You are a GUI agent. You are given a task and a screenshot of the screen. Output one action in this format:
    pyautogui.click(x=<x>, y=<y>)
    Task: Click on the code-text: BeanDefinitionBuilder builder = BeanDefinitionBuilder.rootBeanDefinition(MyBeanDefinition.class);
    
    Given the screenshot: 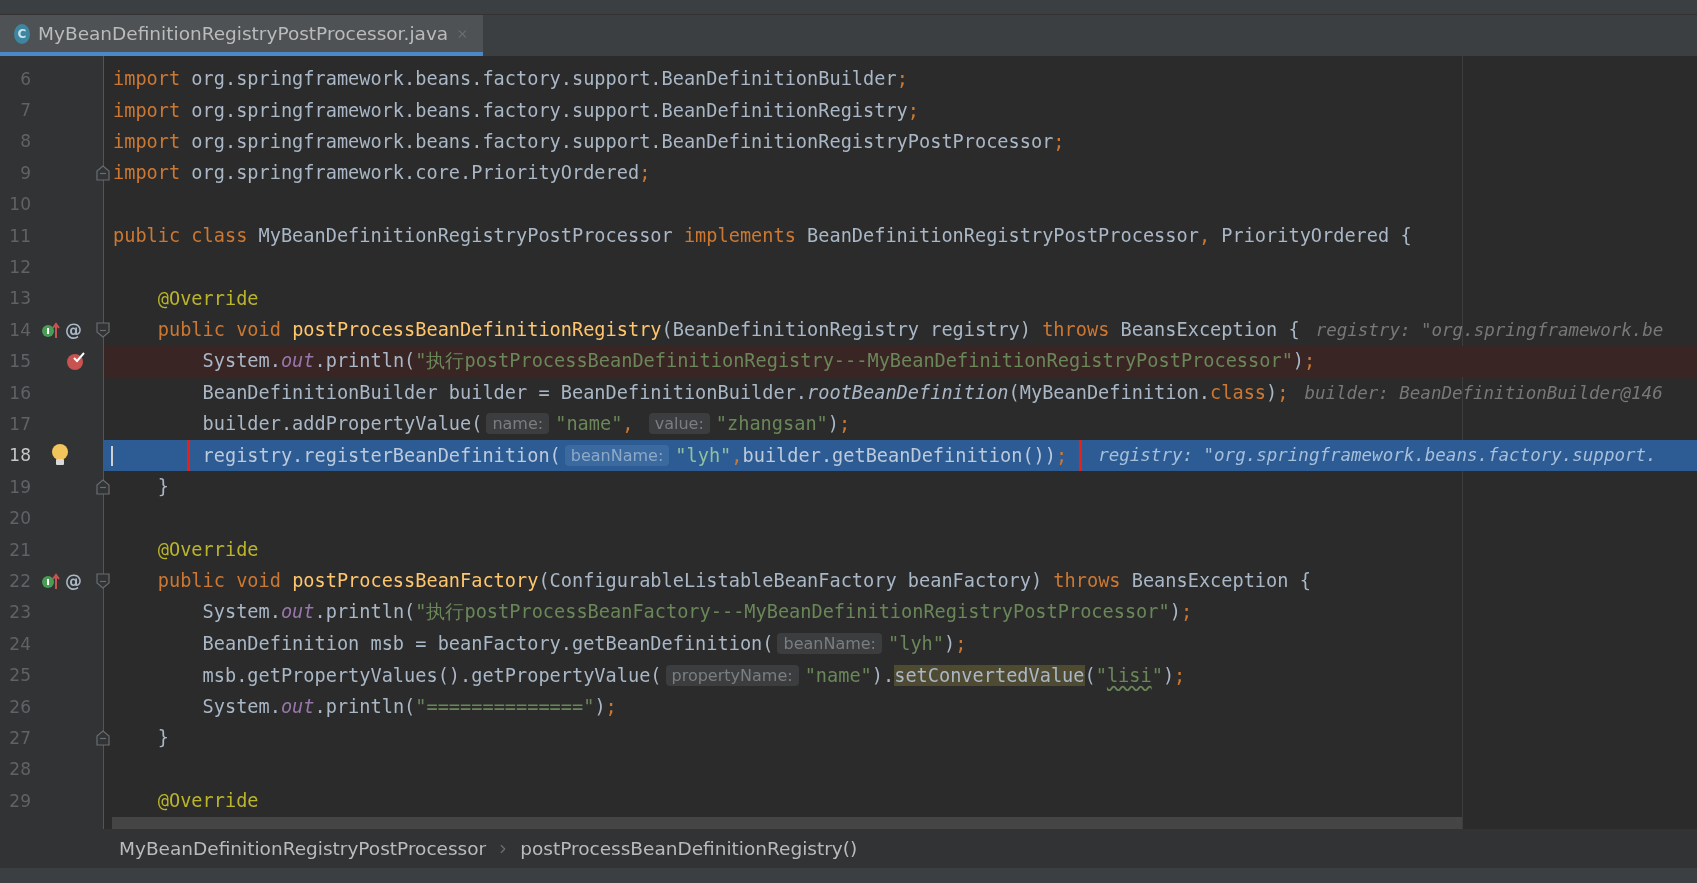 What is the action you would take?
    pyautogui.click(x=745, y=393)
    